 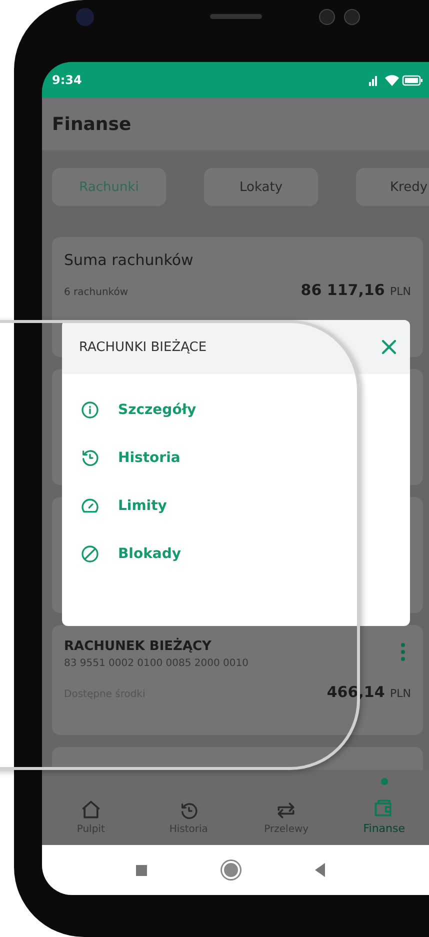 I want to click on status-icons, so click(x=395, y=80).